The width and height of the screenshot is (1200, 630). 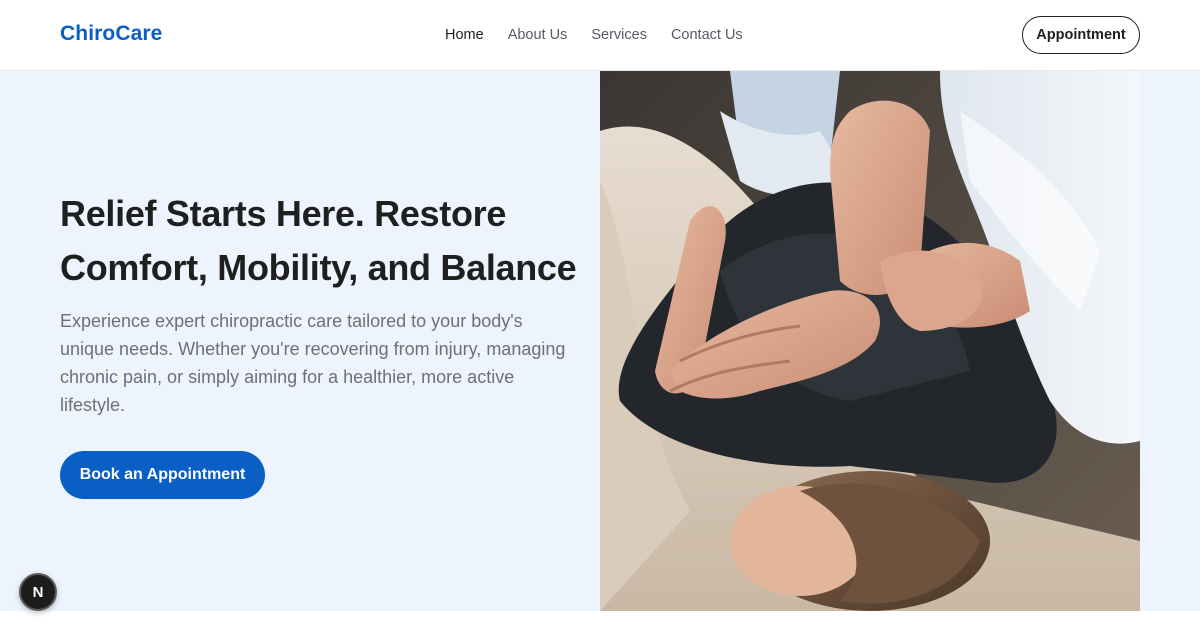 What do you see at coordinates (111, 34) in the screenshot?
I see `brand-logo: ChiroCare` at bounding box center [111, 34].